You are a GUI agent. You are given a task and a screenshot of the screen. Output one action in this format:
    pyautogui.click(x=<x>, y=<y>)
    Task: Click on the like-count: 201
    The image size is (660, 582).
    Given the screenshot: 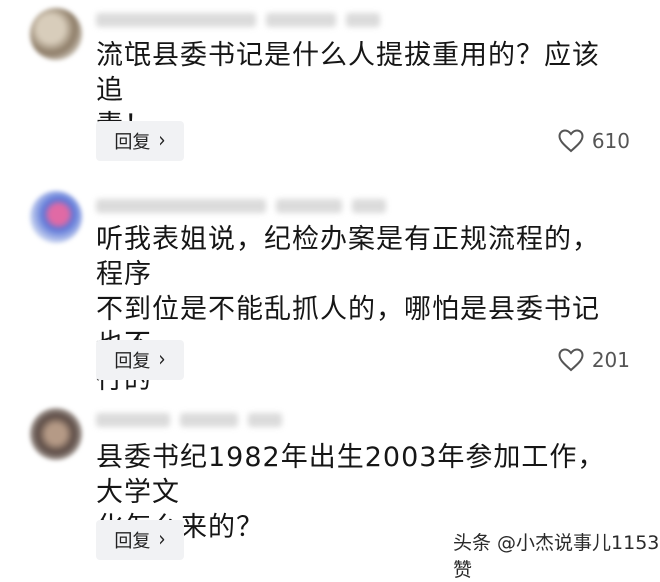 What is the action you would take?
    pyautogui.click(x=610, y=360)
    